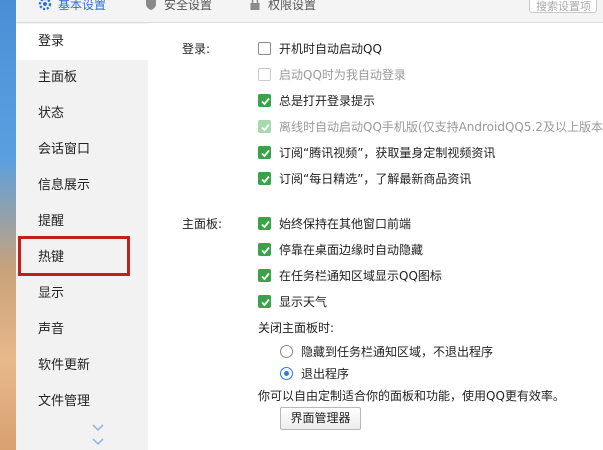 Image resolution: width=603 pixels, height=450 pixels. I want to click on option-label: 退出程序, so click(325, 373).